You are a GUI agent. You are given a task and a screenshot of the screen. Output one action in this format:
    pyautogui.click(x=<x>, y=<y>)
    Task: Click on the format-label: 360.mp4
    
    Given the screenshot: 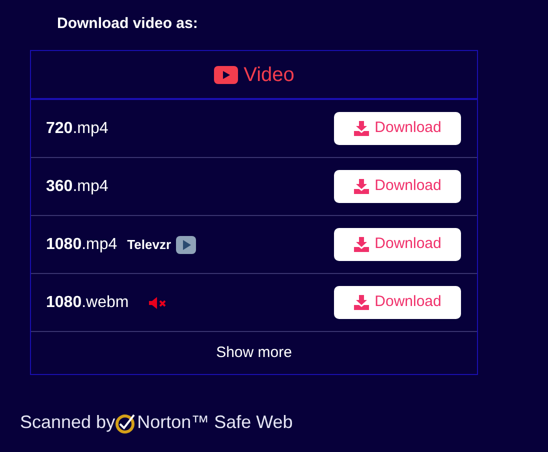 What is the action you would take?
    pyautogui.click(x=77, y=186)
    